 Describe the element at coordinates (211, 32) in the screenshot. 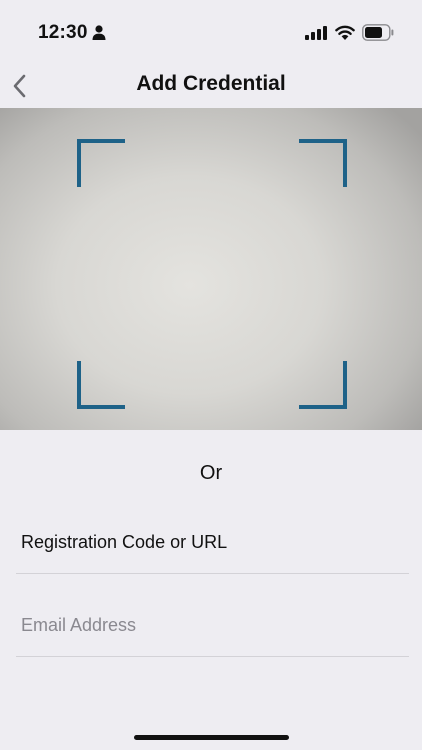

I see `status-bar: 12:30` at that location.